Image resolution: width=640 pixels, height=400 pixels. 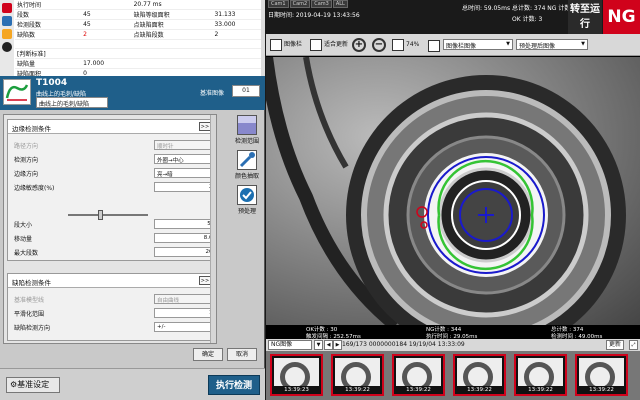 I want to click on fit-update-button: 适合更新, so click(x=329, y=45).